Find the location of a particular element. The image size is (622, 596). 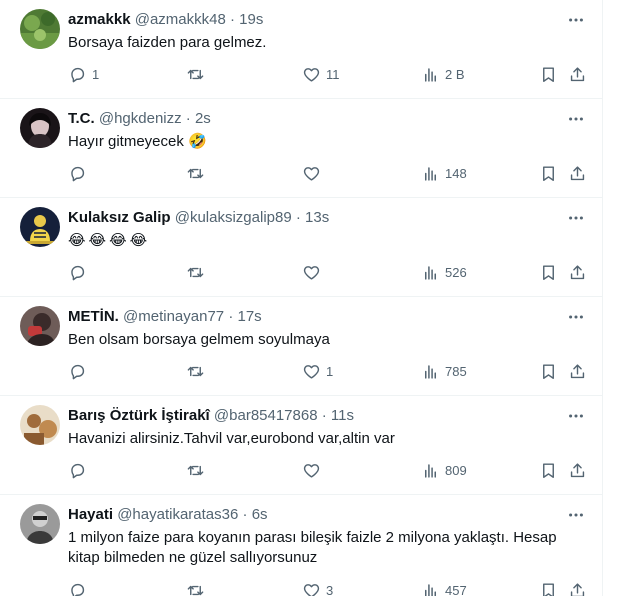

share-upload-icon is located at coordinates (577, 371).